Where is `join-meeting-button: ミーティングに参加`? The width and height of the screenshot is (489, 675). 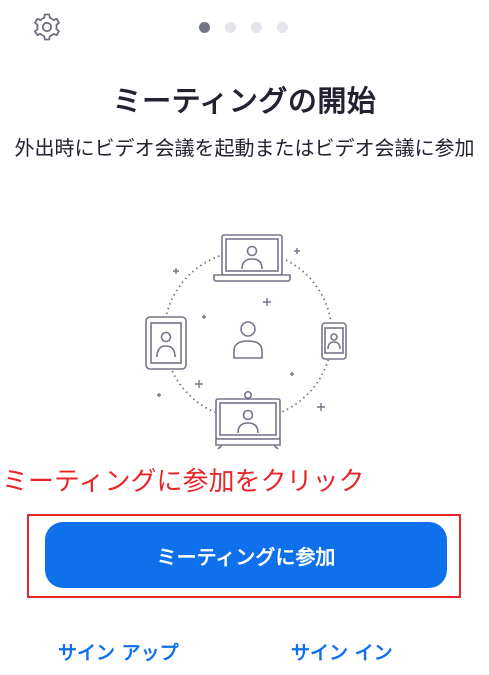 join-meeting-button: ミーティングに参加 is located at coordinates (246, 555).